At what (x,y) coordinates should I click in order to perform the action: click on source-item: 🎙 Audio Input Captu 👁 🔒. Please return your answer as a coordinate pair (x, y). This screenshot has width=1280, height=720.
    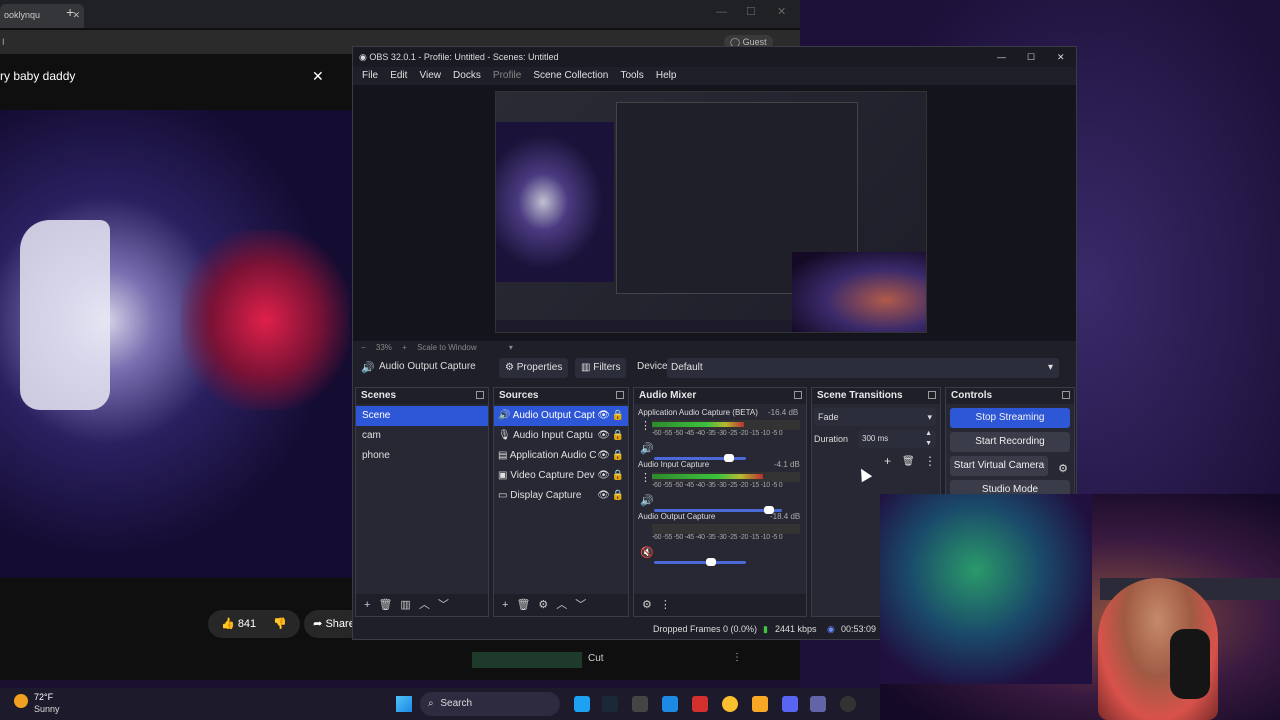
    Looking at the image, I should click on (561, 436).